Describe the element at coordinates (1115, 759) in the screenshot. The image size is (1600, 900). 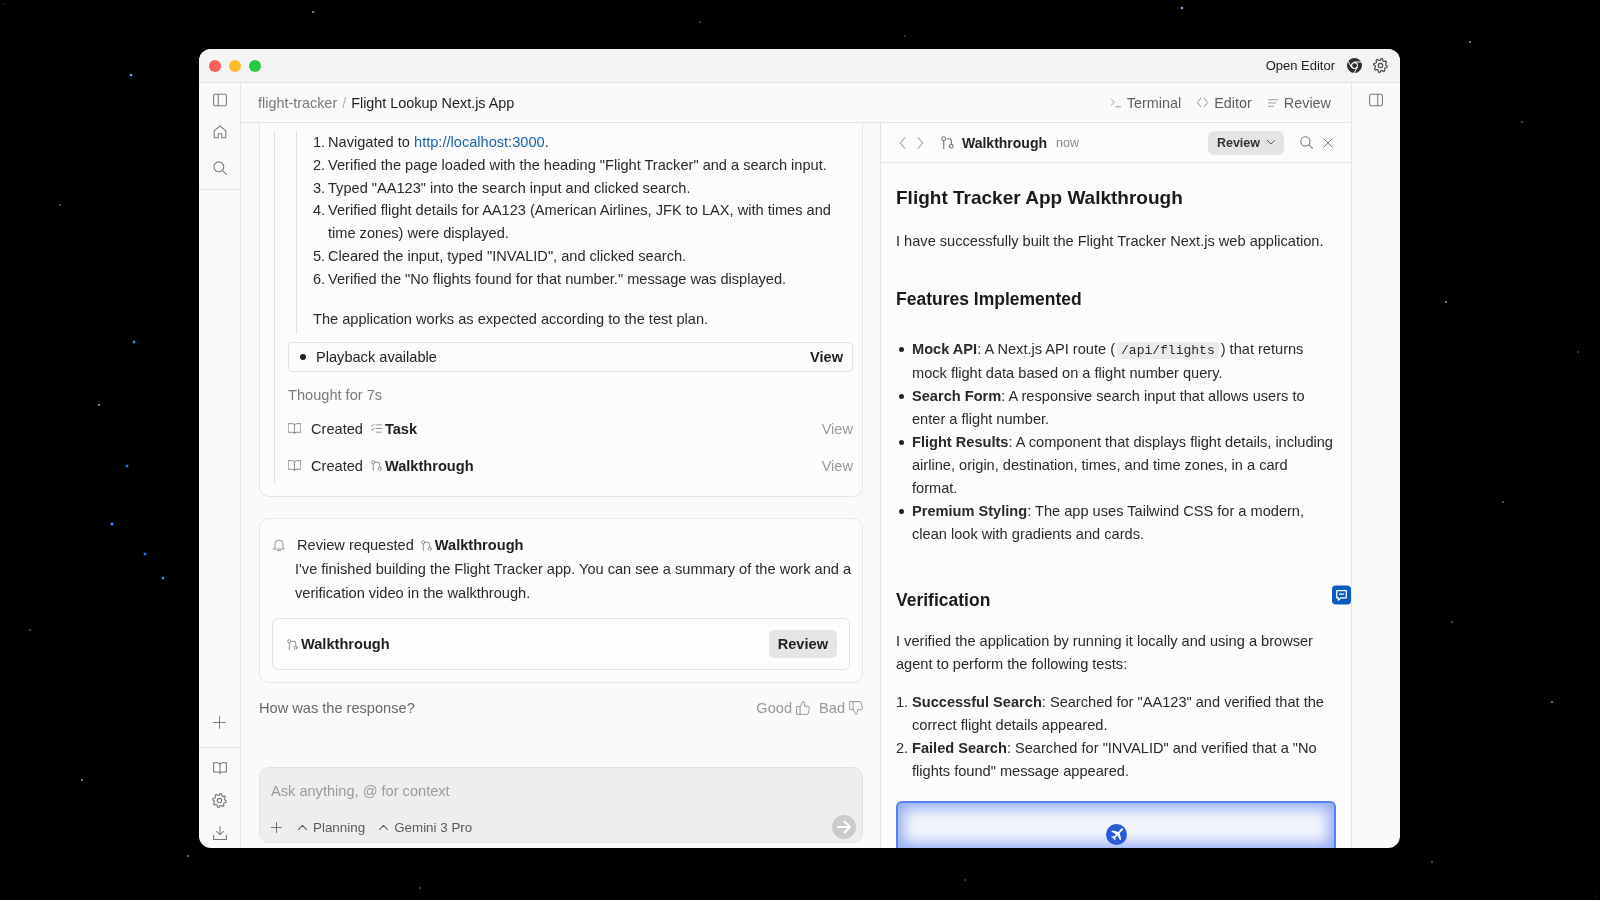
I see `list-item-text: Failed Search: Searched for "INVALID" and verified that a "No flights found" message appeared.` at that location.